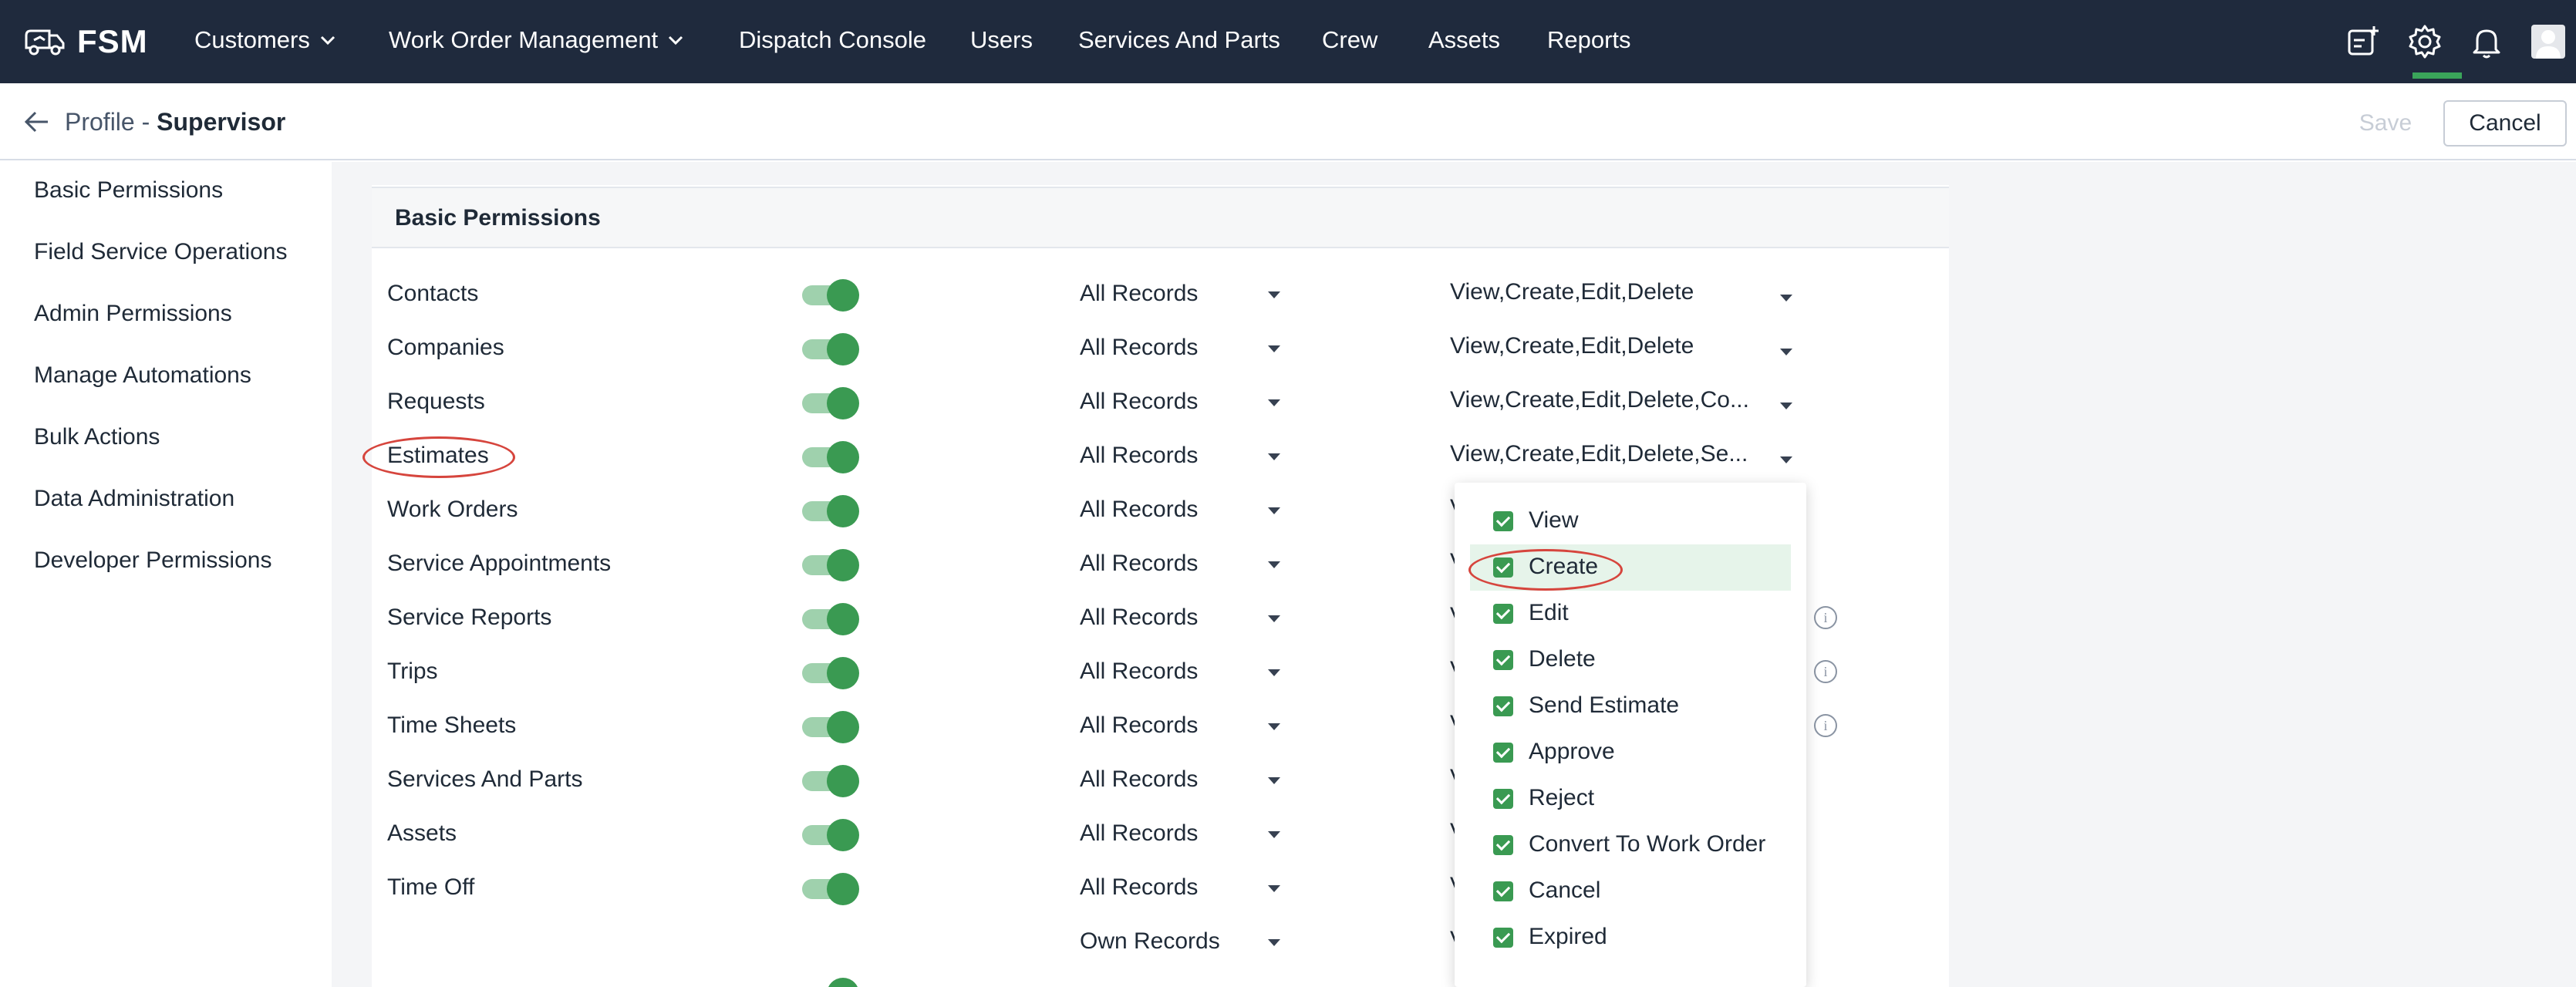 The width and height of the screenshot is (2576, 987). Describe the element at coordinates (1630, 660) in the screenshot. I see `option-delete: Delete` at that location.